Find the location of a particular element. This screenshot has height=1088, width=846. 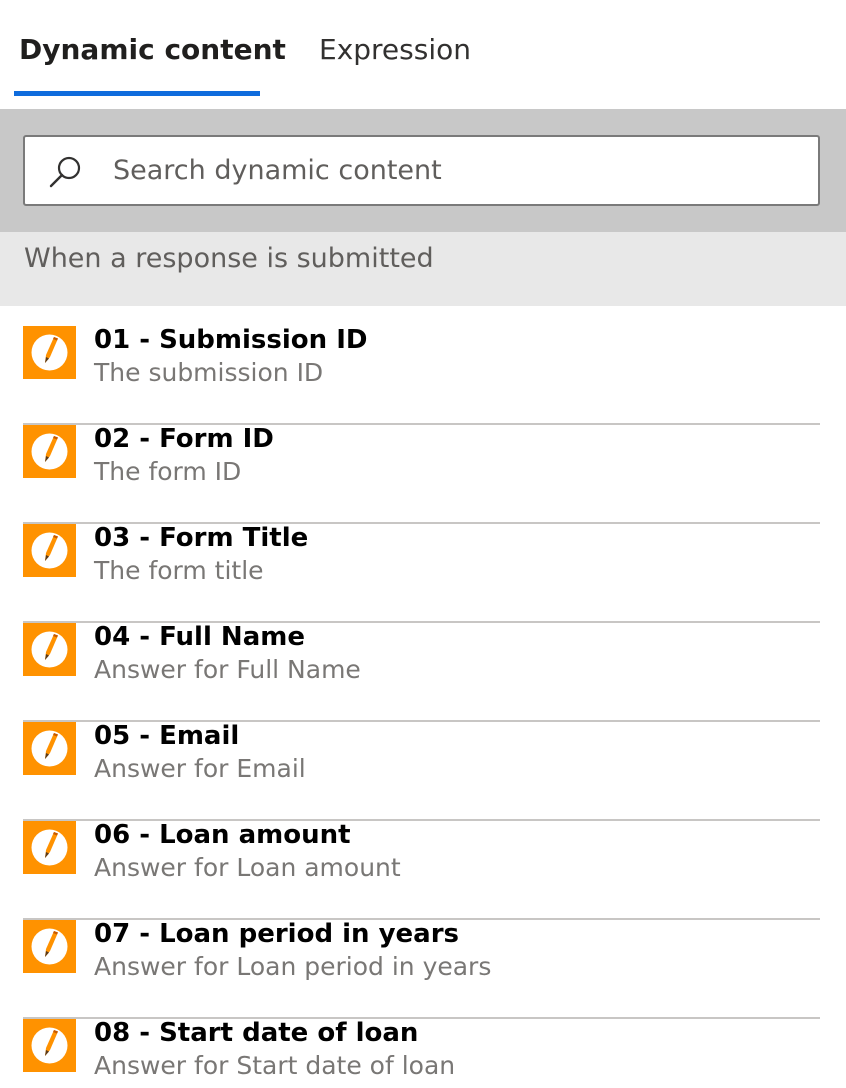

section-header: When a response is submitted is located at coordinates (423, 269).